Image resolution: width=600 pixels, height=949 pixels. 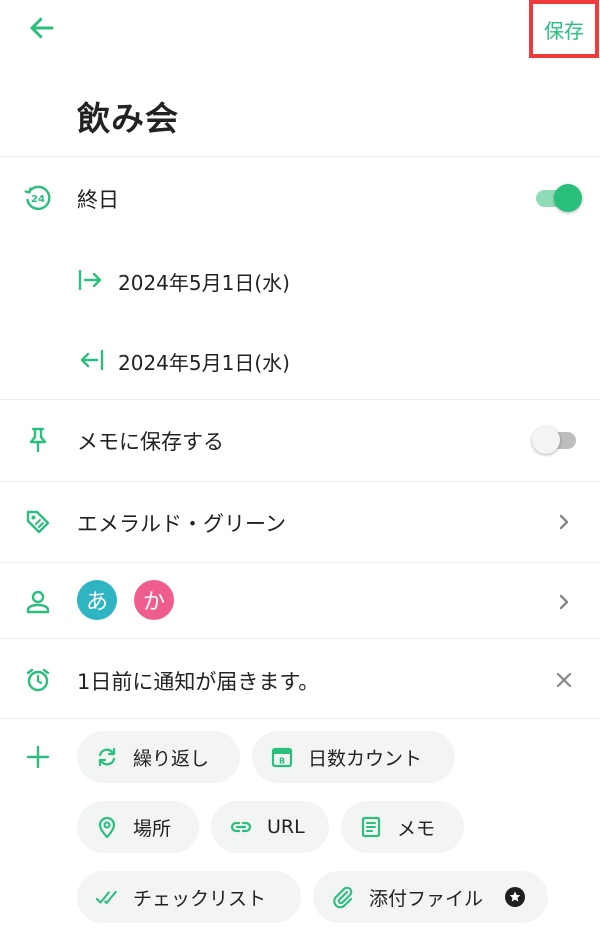 What do you see at coordinates (98, 200) in the screenshot?
I see `all-day-label: 終日` at bounding box center [98, 200].